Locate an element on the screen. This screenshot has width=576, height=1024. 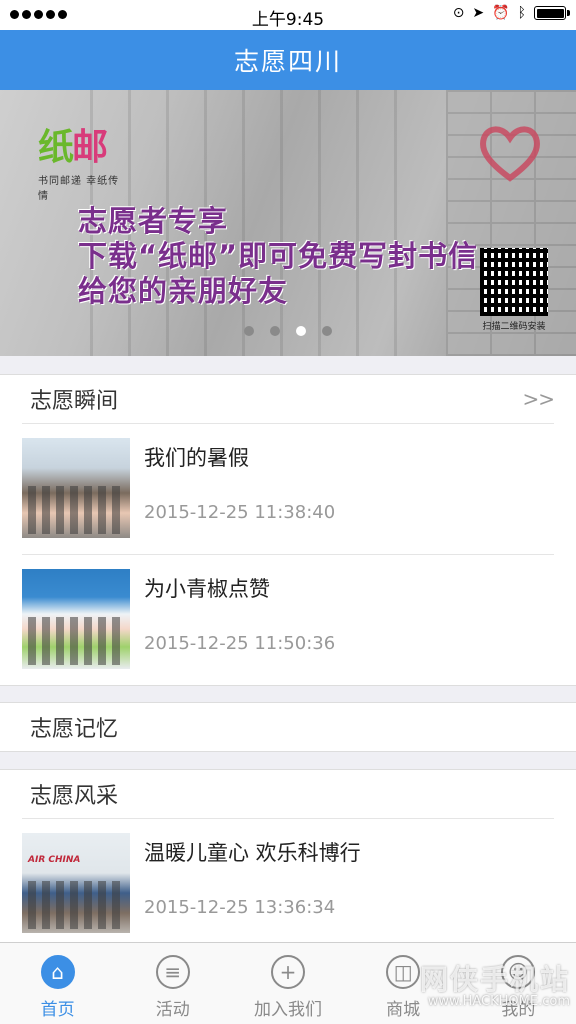
item-thumbnail: AIR CHINA is located at coordinates (76, 883).